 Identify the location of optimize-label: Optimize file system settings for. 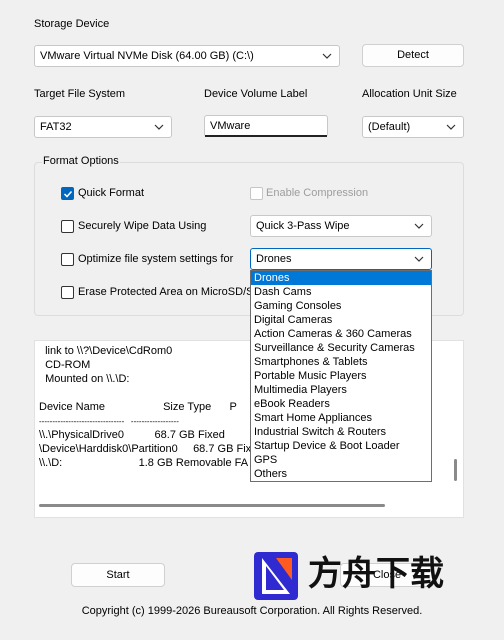
(156, 259).